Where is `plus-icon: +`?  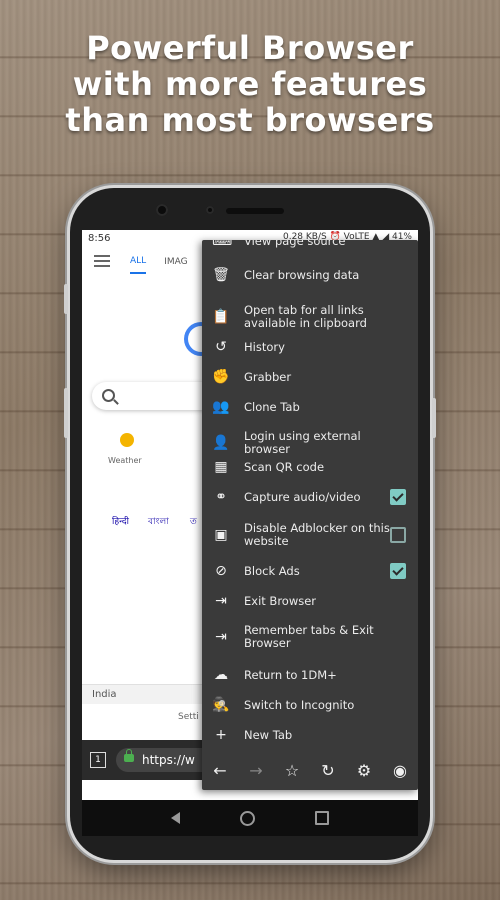 plus-icon: + is located at coordinates (221, 735).